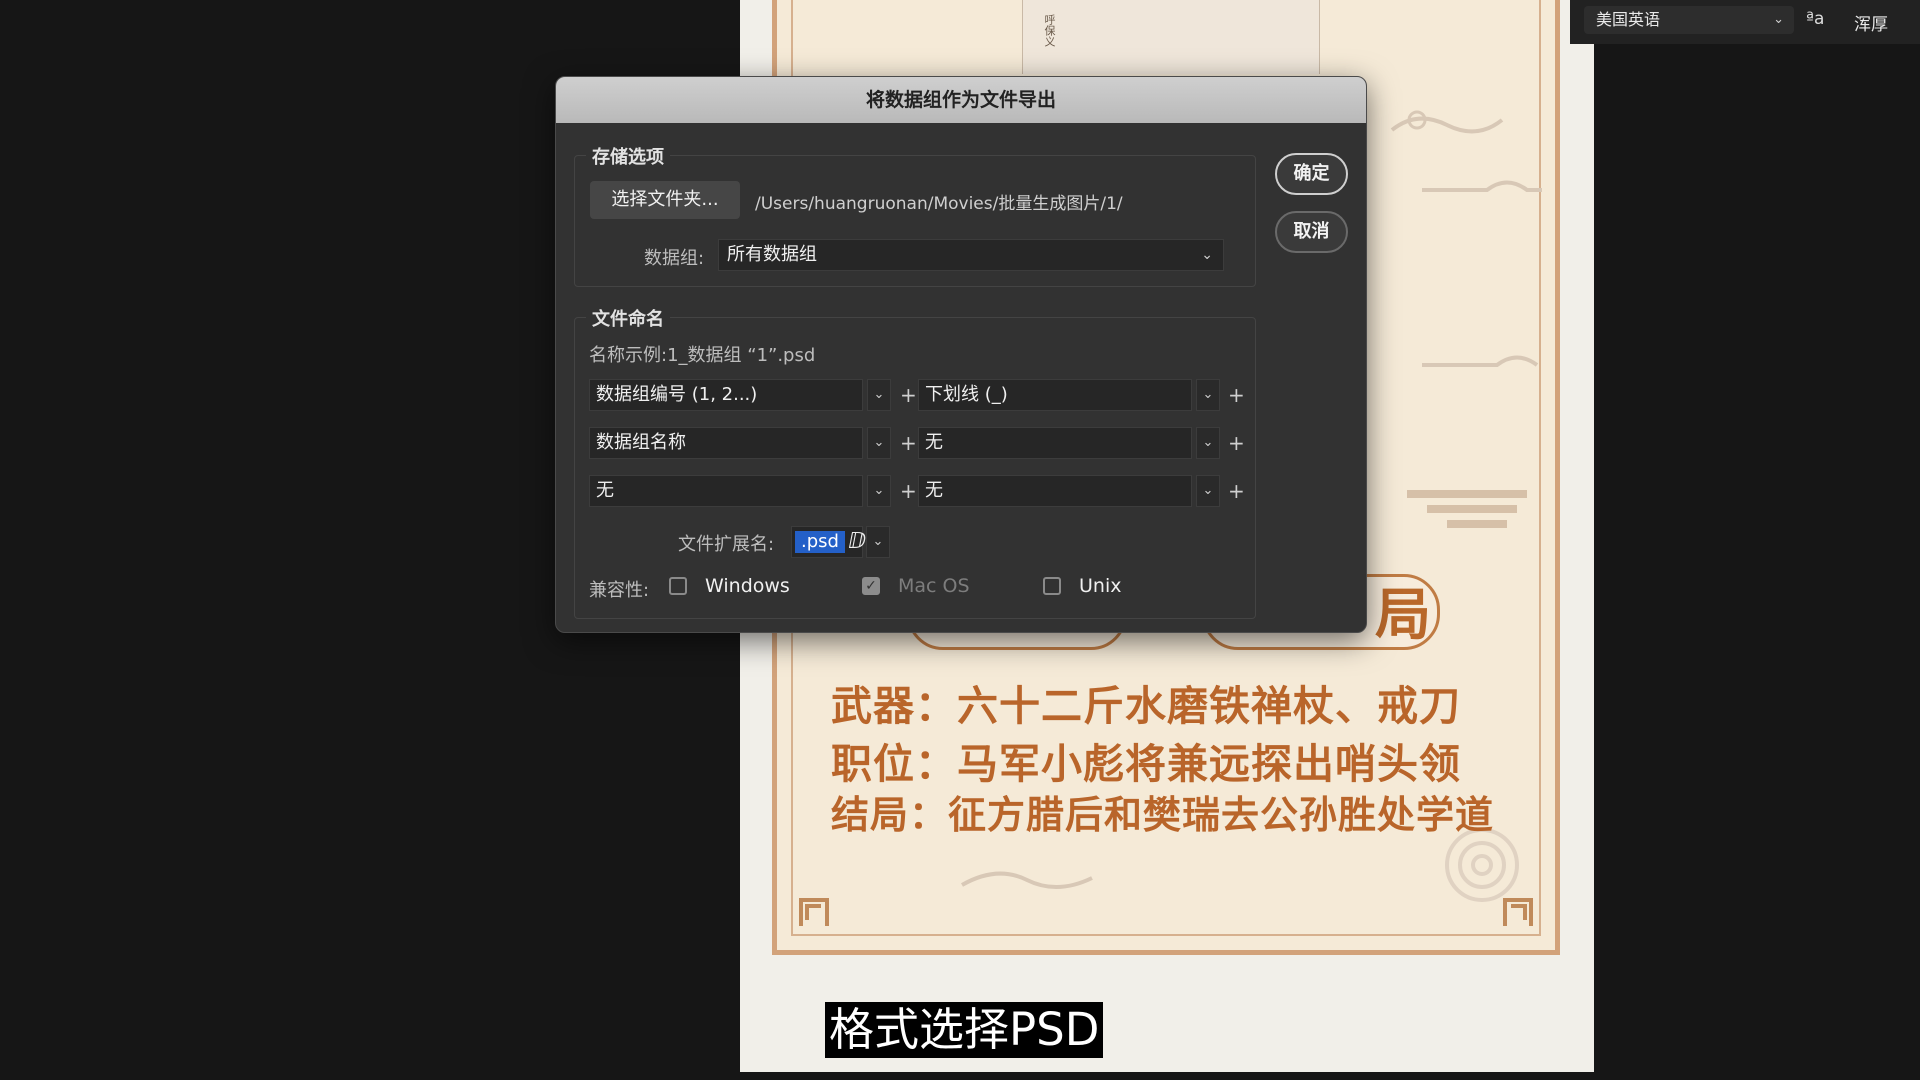 The height and width of the screenshot is (1080, 1920). I want to click on poster-text-weapon: 武器：六十二斤水磨铁禅杖、戒刀, so click(1146, 706).